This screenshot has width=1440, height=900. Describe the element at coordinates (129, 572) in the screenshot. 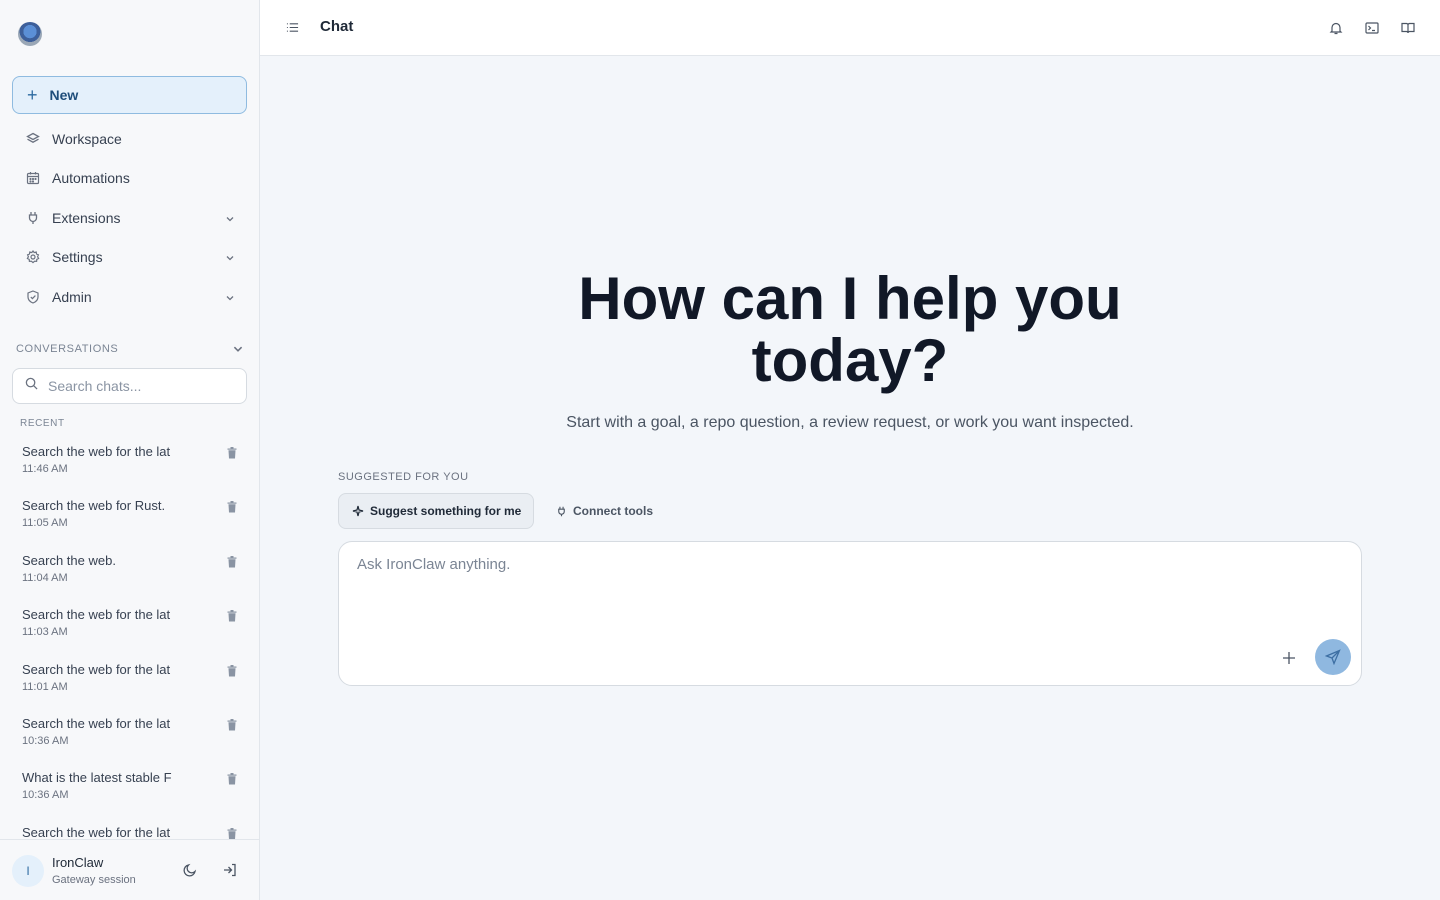

I see `conversation-item: Search the web. 11:04 AM` at that location.